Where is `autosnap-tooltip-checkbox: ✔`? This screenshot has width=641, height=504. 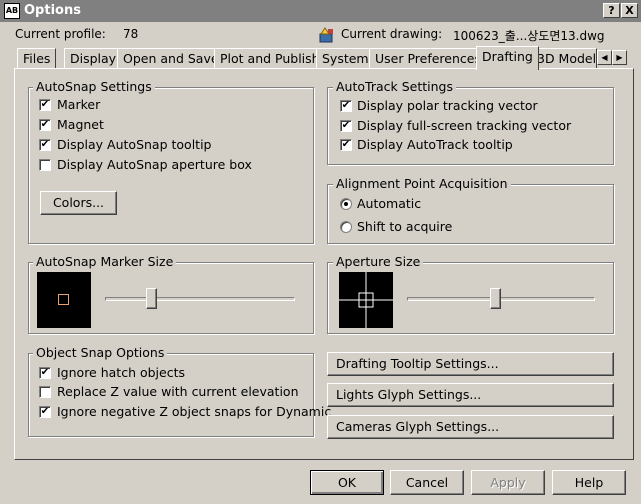
autosnap-tooltip-checkbox: ✔ is located at coordinates (45, 145).